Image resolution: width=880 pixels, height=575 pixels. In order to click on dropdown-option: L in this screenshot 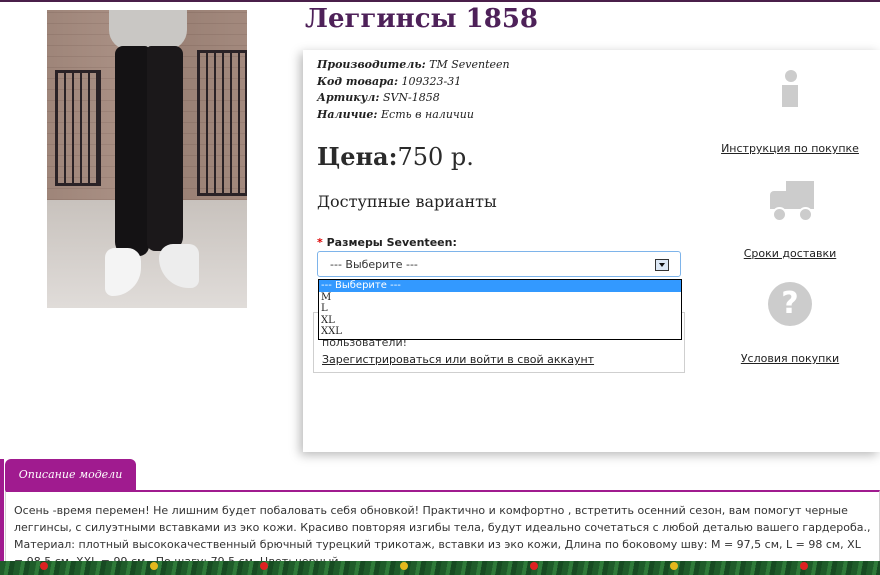, I will do `click(500, 309)`.